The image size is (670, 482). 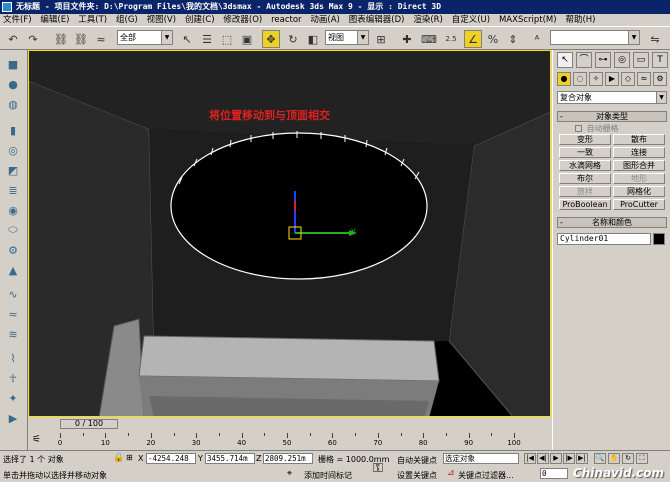 What do you see at coordinates (528, 20) in the screenshot?
I see `menu-maxscript: MAXScript(M)` at bounding box center [528, 20].